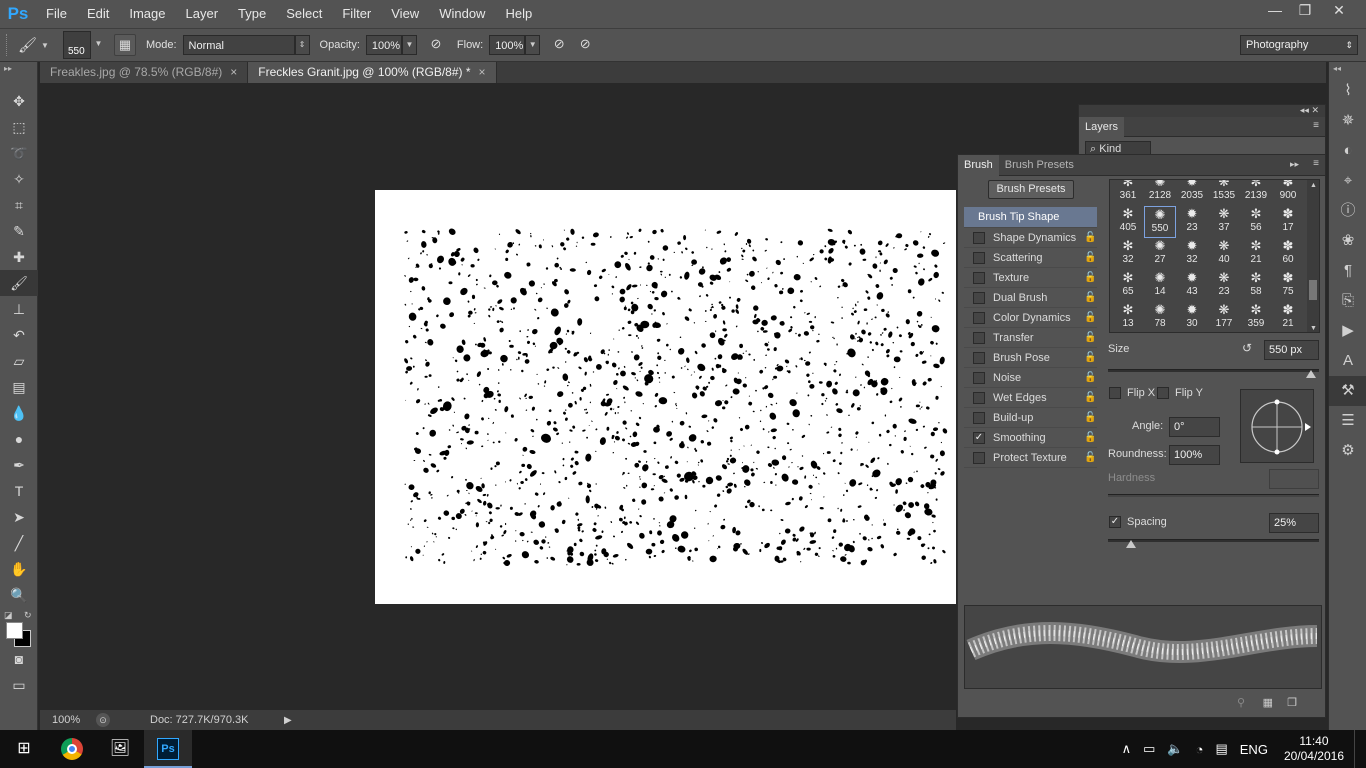  Describe the element at coordinates (124, 45) in the screenshot. I see `brush-panel-toggle-icon: ▦` at that location.